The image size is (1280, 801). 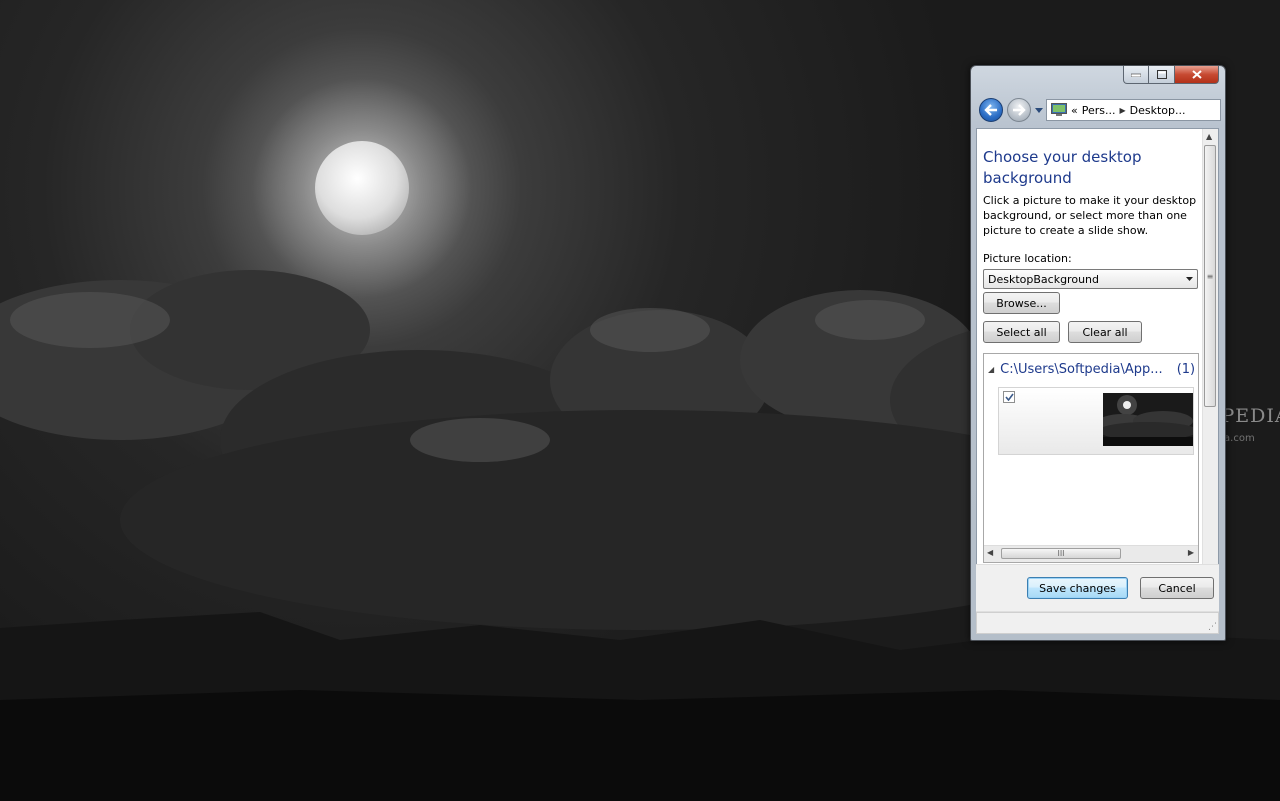 I want to click on scroll-right-icon: ▶, so click(x=1191, y=552).